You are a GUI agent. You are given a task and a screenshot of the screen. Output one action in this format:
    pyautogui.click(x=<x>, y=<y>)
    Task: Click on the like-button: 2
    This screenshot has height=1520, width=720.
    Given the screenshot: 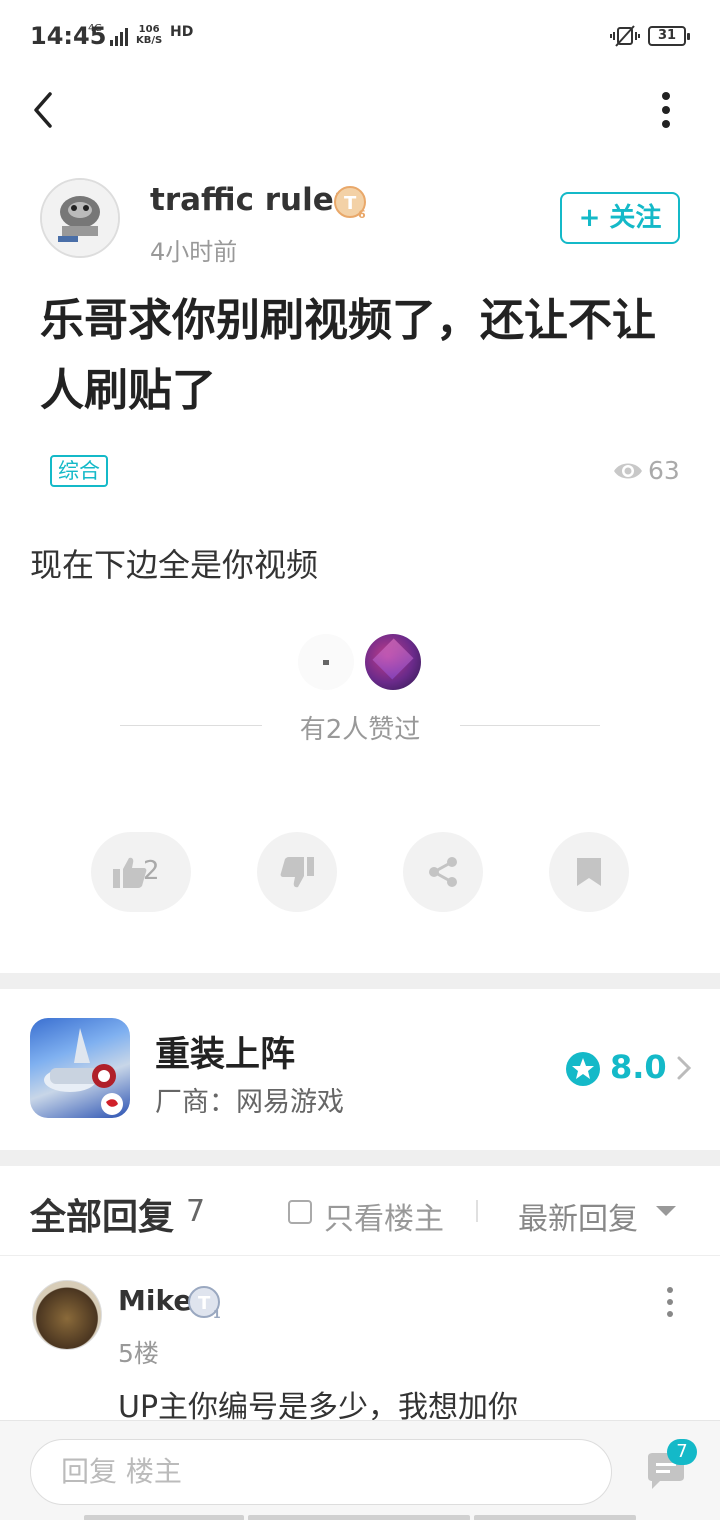 What is the action you would take?
    pyautogui.click(x=141, y=872)
    